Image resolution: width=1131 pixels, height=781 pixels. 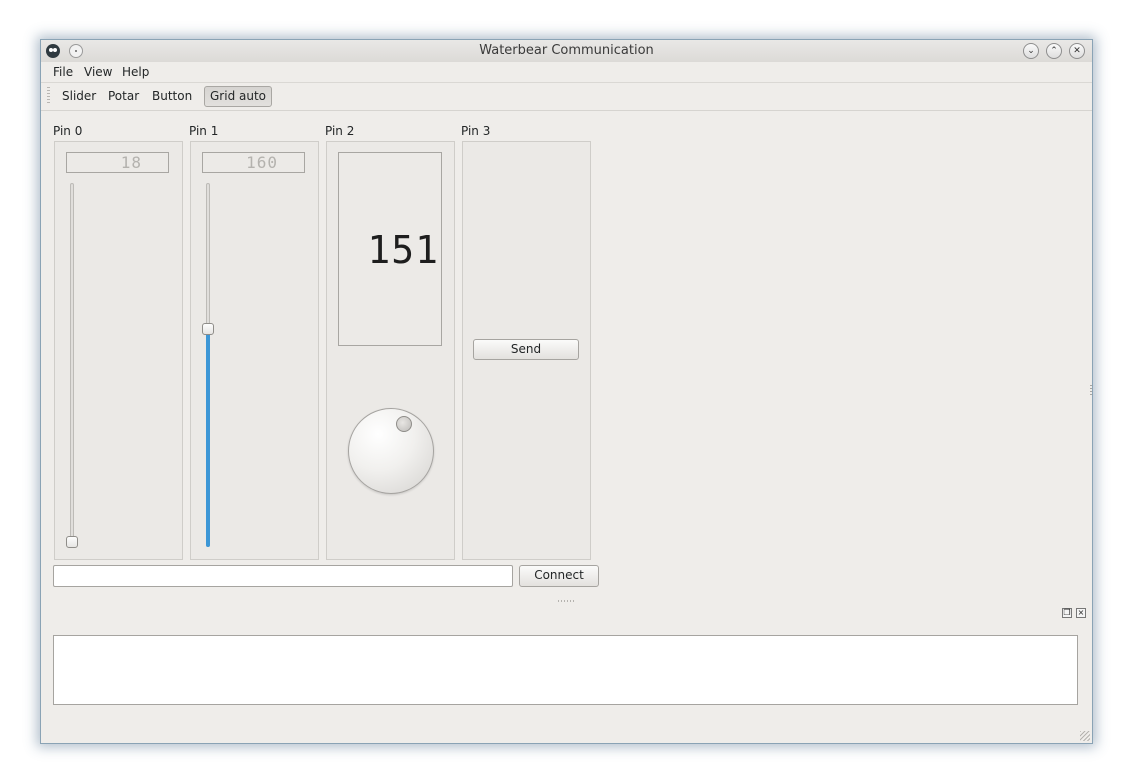 I want to click on minimize-button: ⌄, so click(x=1031, y=51).